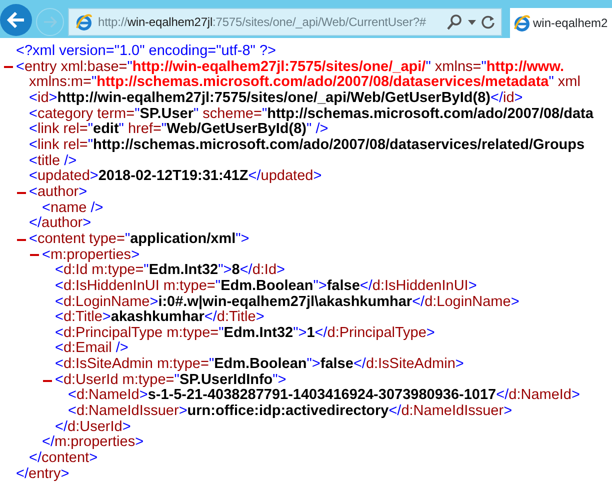  What do you see at coordinates (60, 224) in the screenshot?
I see `xml-line: </author>` at bounding box center [60, 224].